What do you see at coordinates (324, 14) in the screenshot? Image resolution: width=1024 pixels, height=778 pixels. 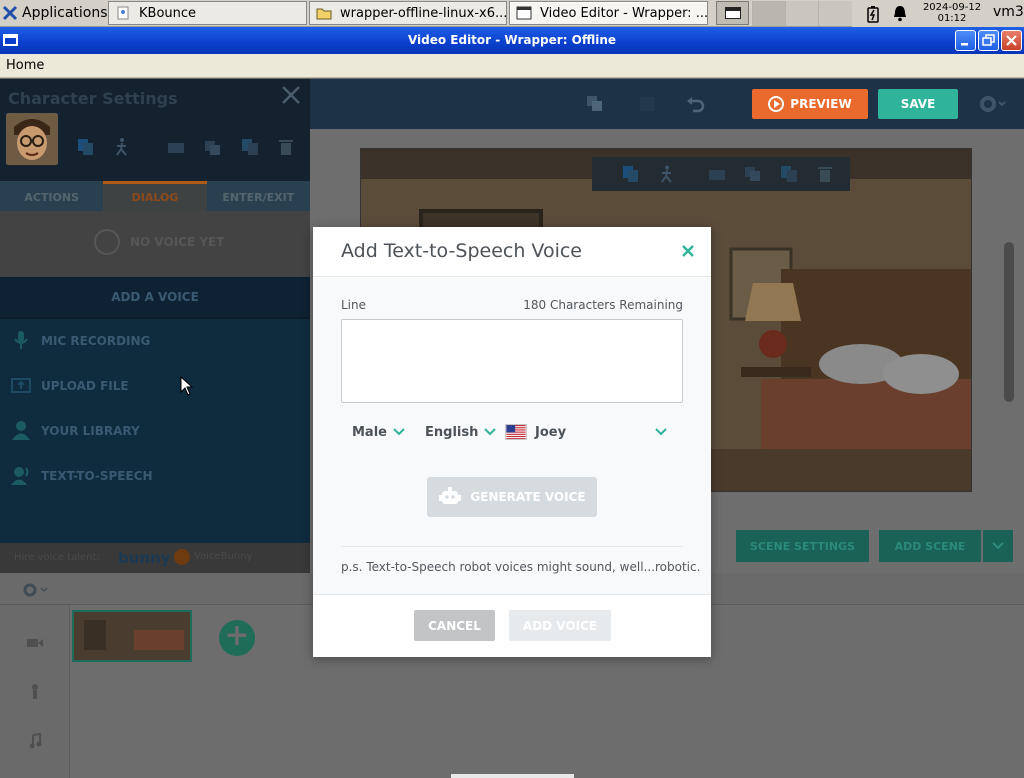 I see `folder-icon` at bounding box center [324, 14].